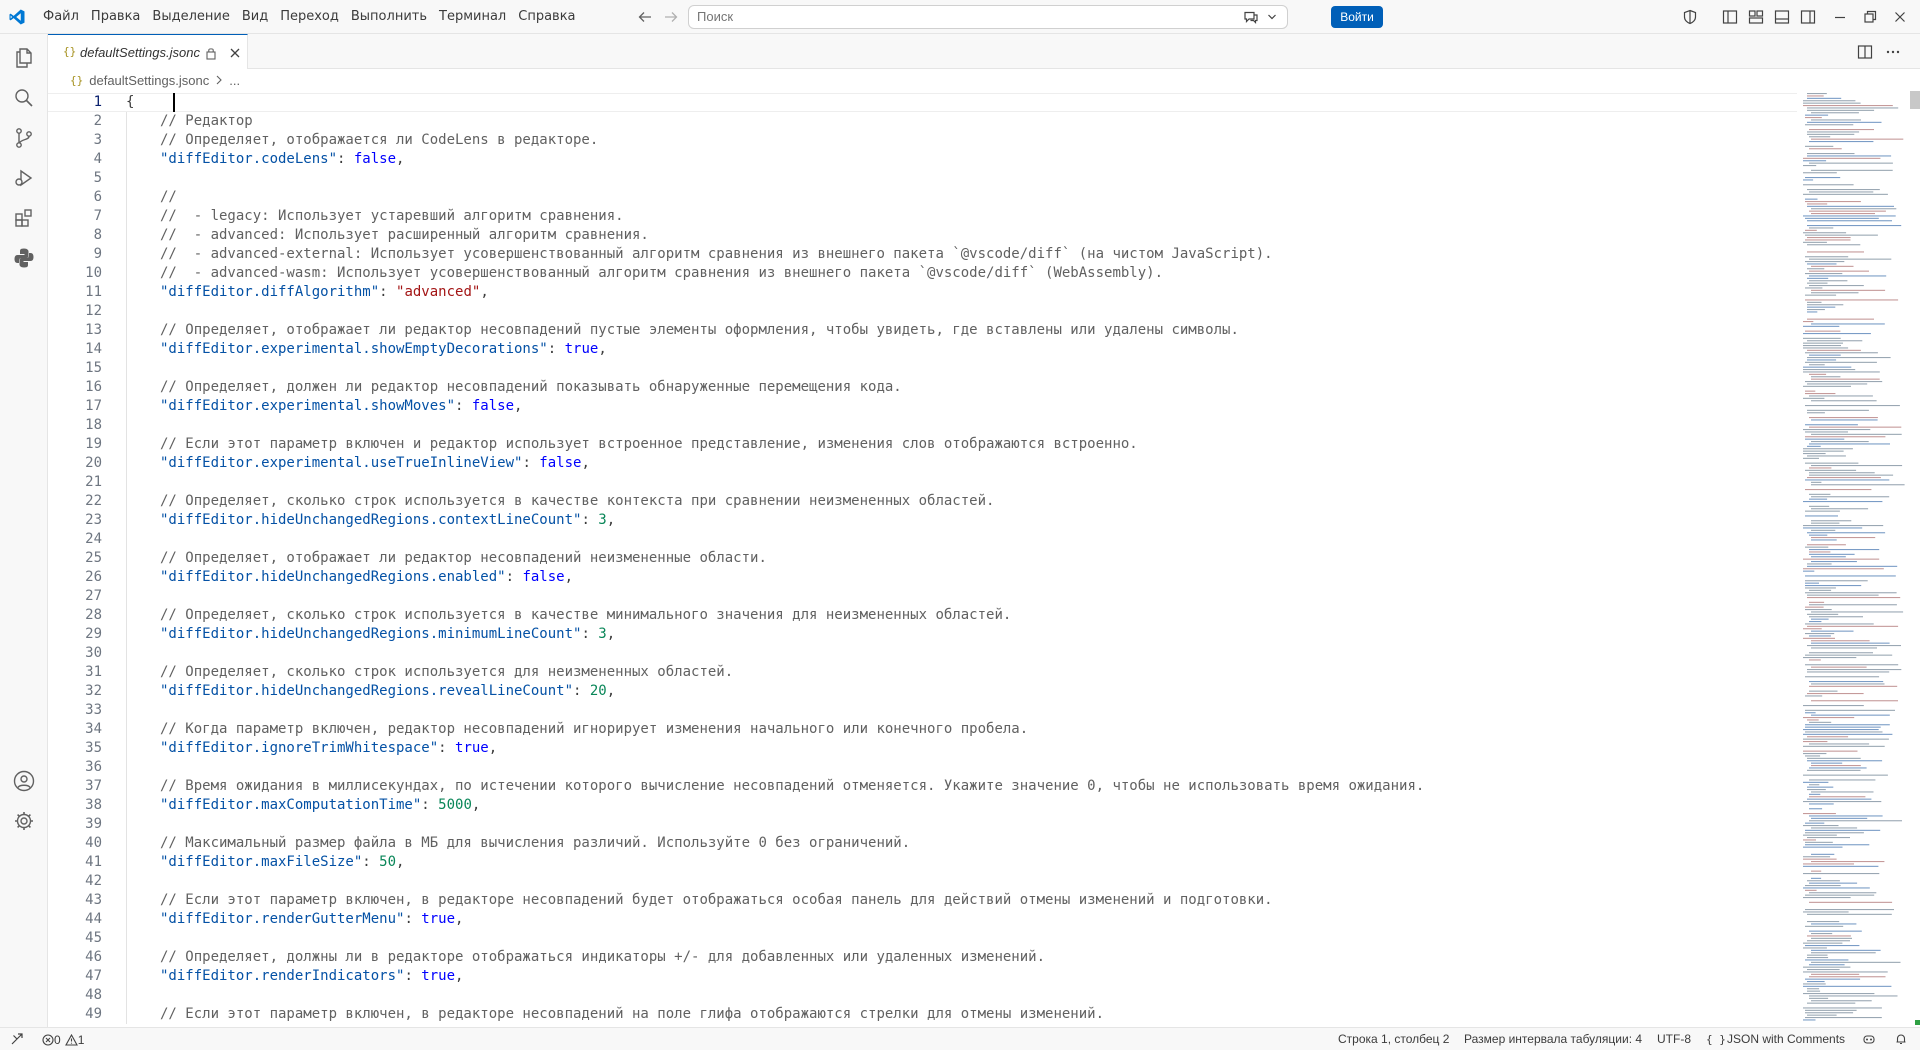  I want to click on arrow-right-icon, so click(671, 17).